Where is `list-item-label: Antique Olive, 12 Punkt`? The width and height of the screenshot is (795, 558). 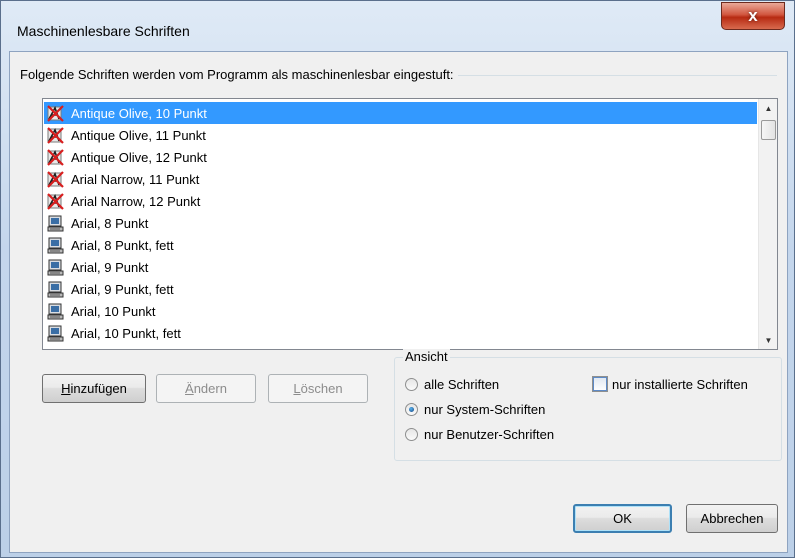 list-item-label: Antique Olive, 12 Punkt is located at coordinates (139, 157).